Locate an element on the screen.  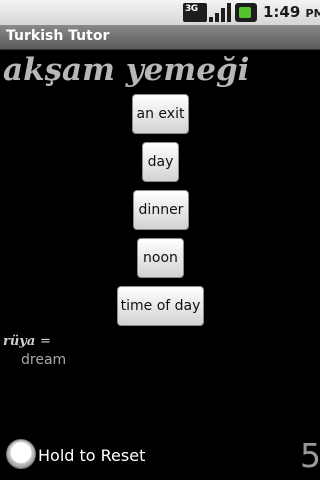
previous-equals: = is located at coordinates (45, 341).